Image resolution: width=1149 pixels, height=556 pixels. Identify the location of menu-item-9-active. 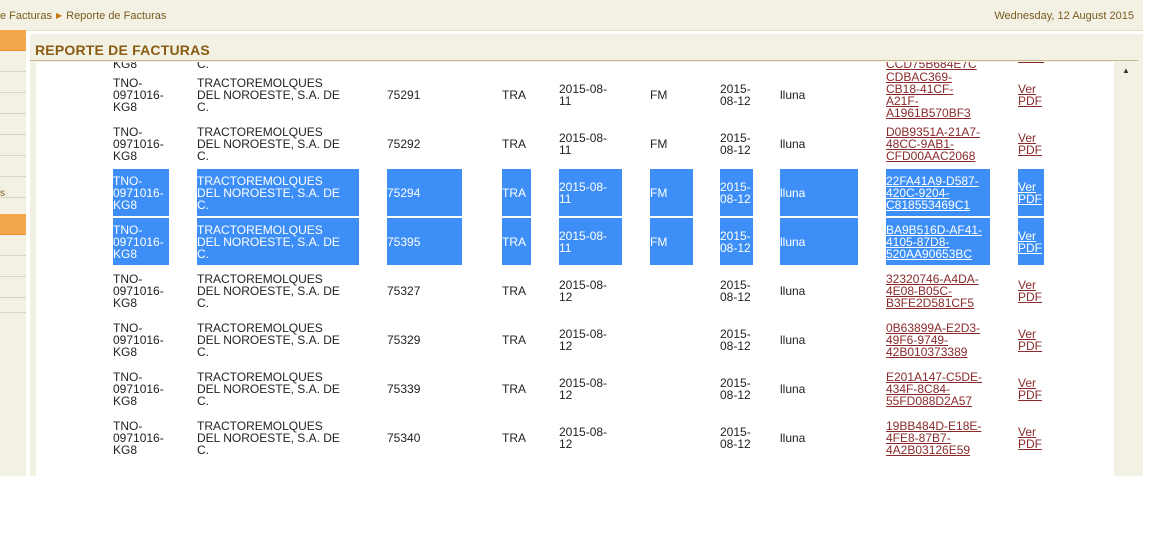
(13, 224).